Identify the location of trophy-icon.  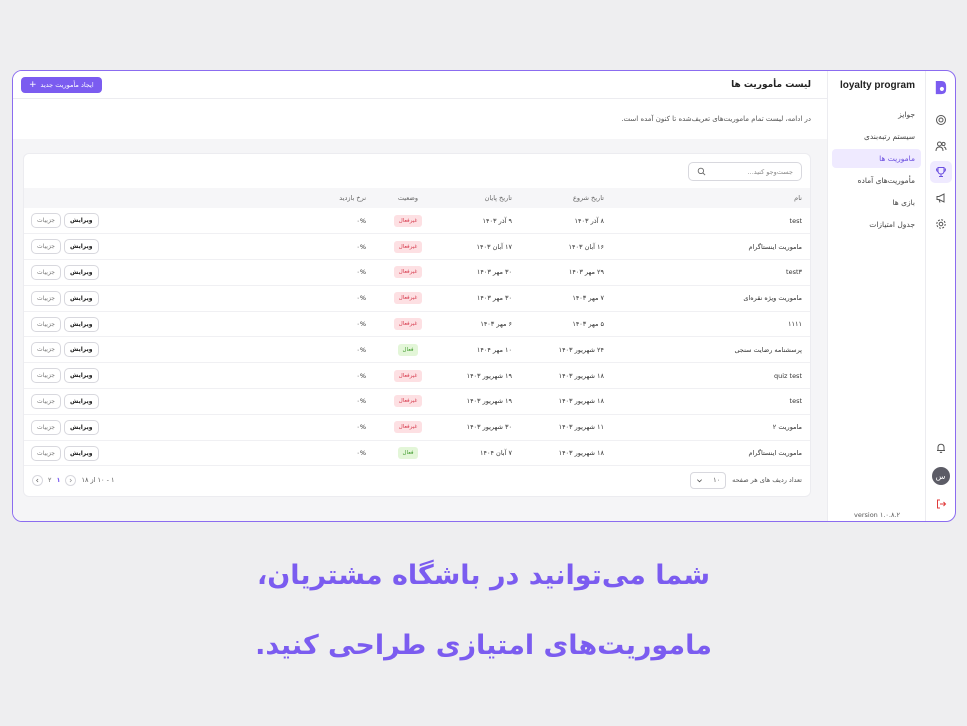
(940, 172).